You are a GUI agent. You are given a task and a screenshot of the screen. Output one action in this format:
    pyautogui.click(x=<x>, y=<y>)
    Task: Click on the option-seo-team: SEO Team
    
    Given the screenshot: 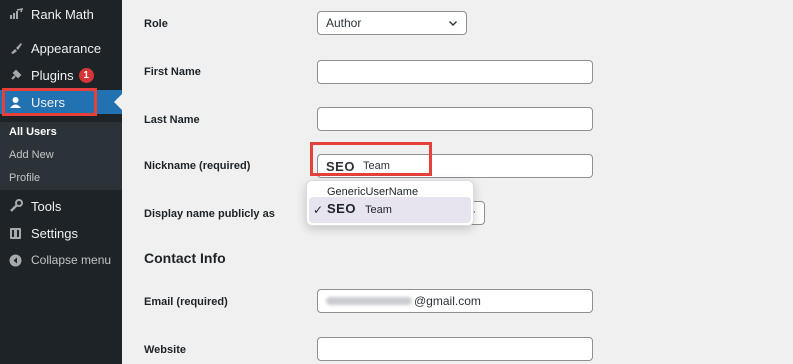 What is the action you would take?
    pyautogui.click(x=359, y=208)
    